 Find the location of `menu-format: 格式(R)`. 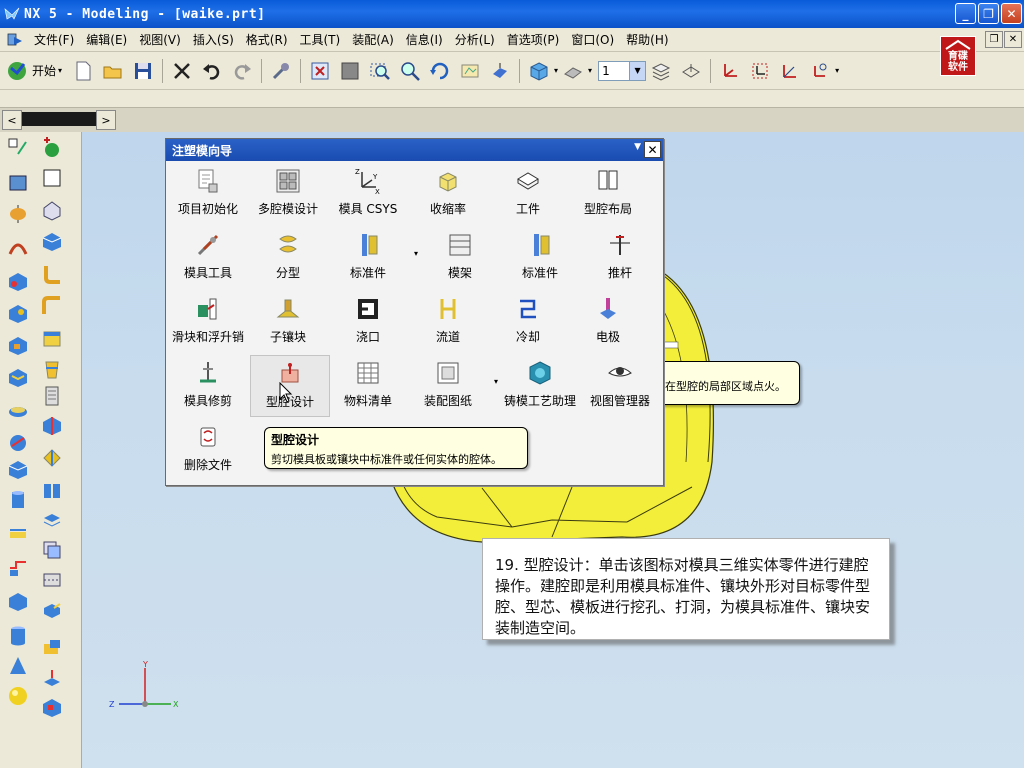

menu-format: 格式(R) is located at coordinates (267, 39).